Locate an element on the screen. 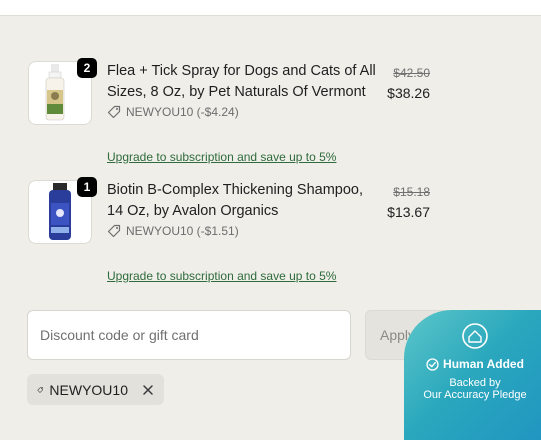 This screenshot has height=440, width=541. product-thumbnail: 2 is located at coordinates (62, 91).